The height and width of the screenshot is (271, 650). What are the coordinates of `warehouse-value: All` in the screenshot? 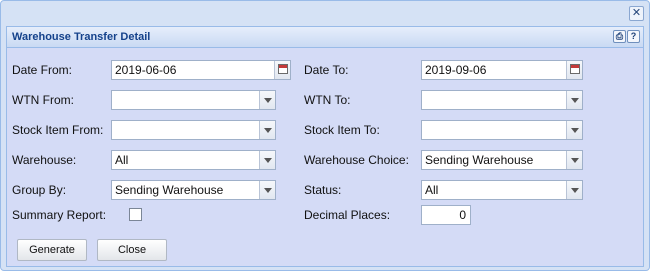 It's located at (122, 160).